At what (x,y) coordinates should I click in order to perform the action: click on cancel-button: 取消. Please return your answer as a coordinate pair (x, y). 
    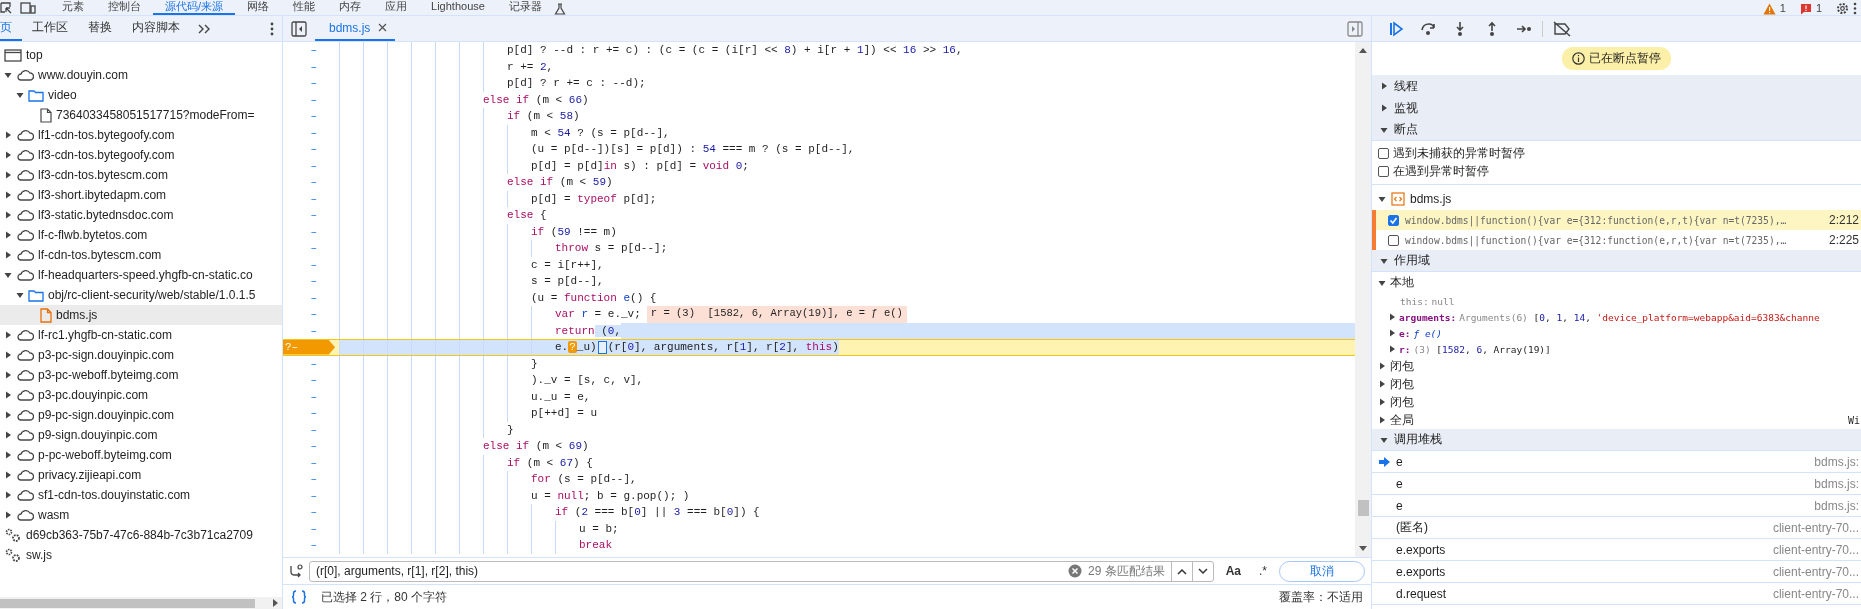
    Looking at the image, I should click on (1322, 571).